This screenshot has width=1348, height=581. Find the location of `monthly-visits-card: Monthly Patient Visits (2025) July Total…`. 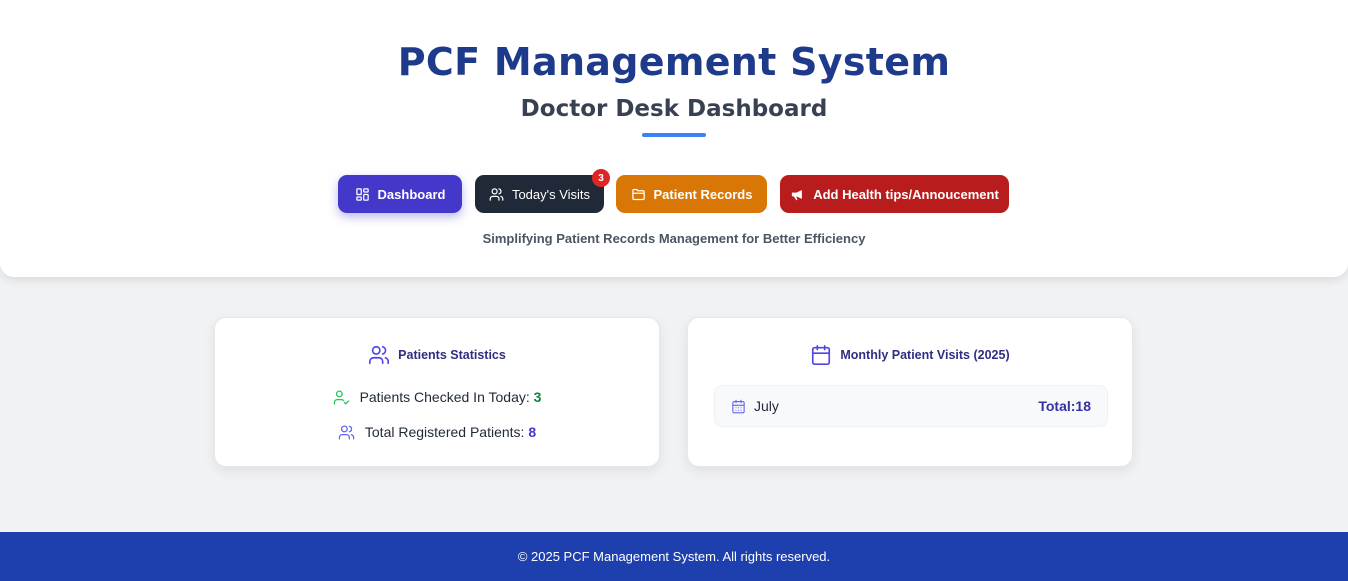

monthly-visits-card: Monthly Patient Visits (2025) July Total… is located at coordinates (910, 392).